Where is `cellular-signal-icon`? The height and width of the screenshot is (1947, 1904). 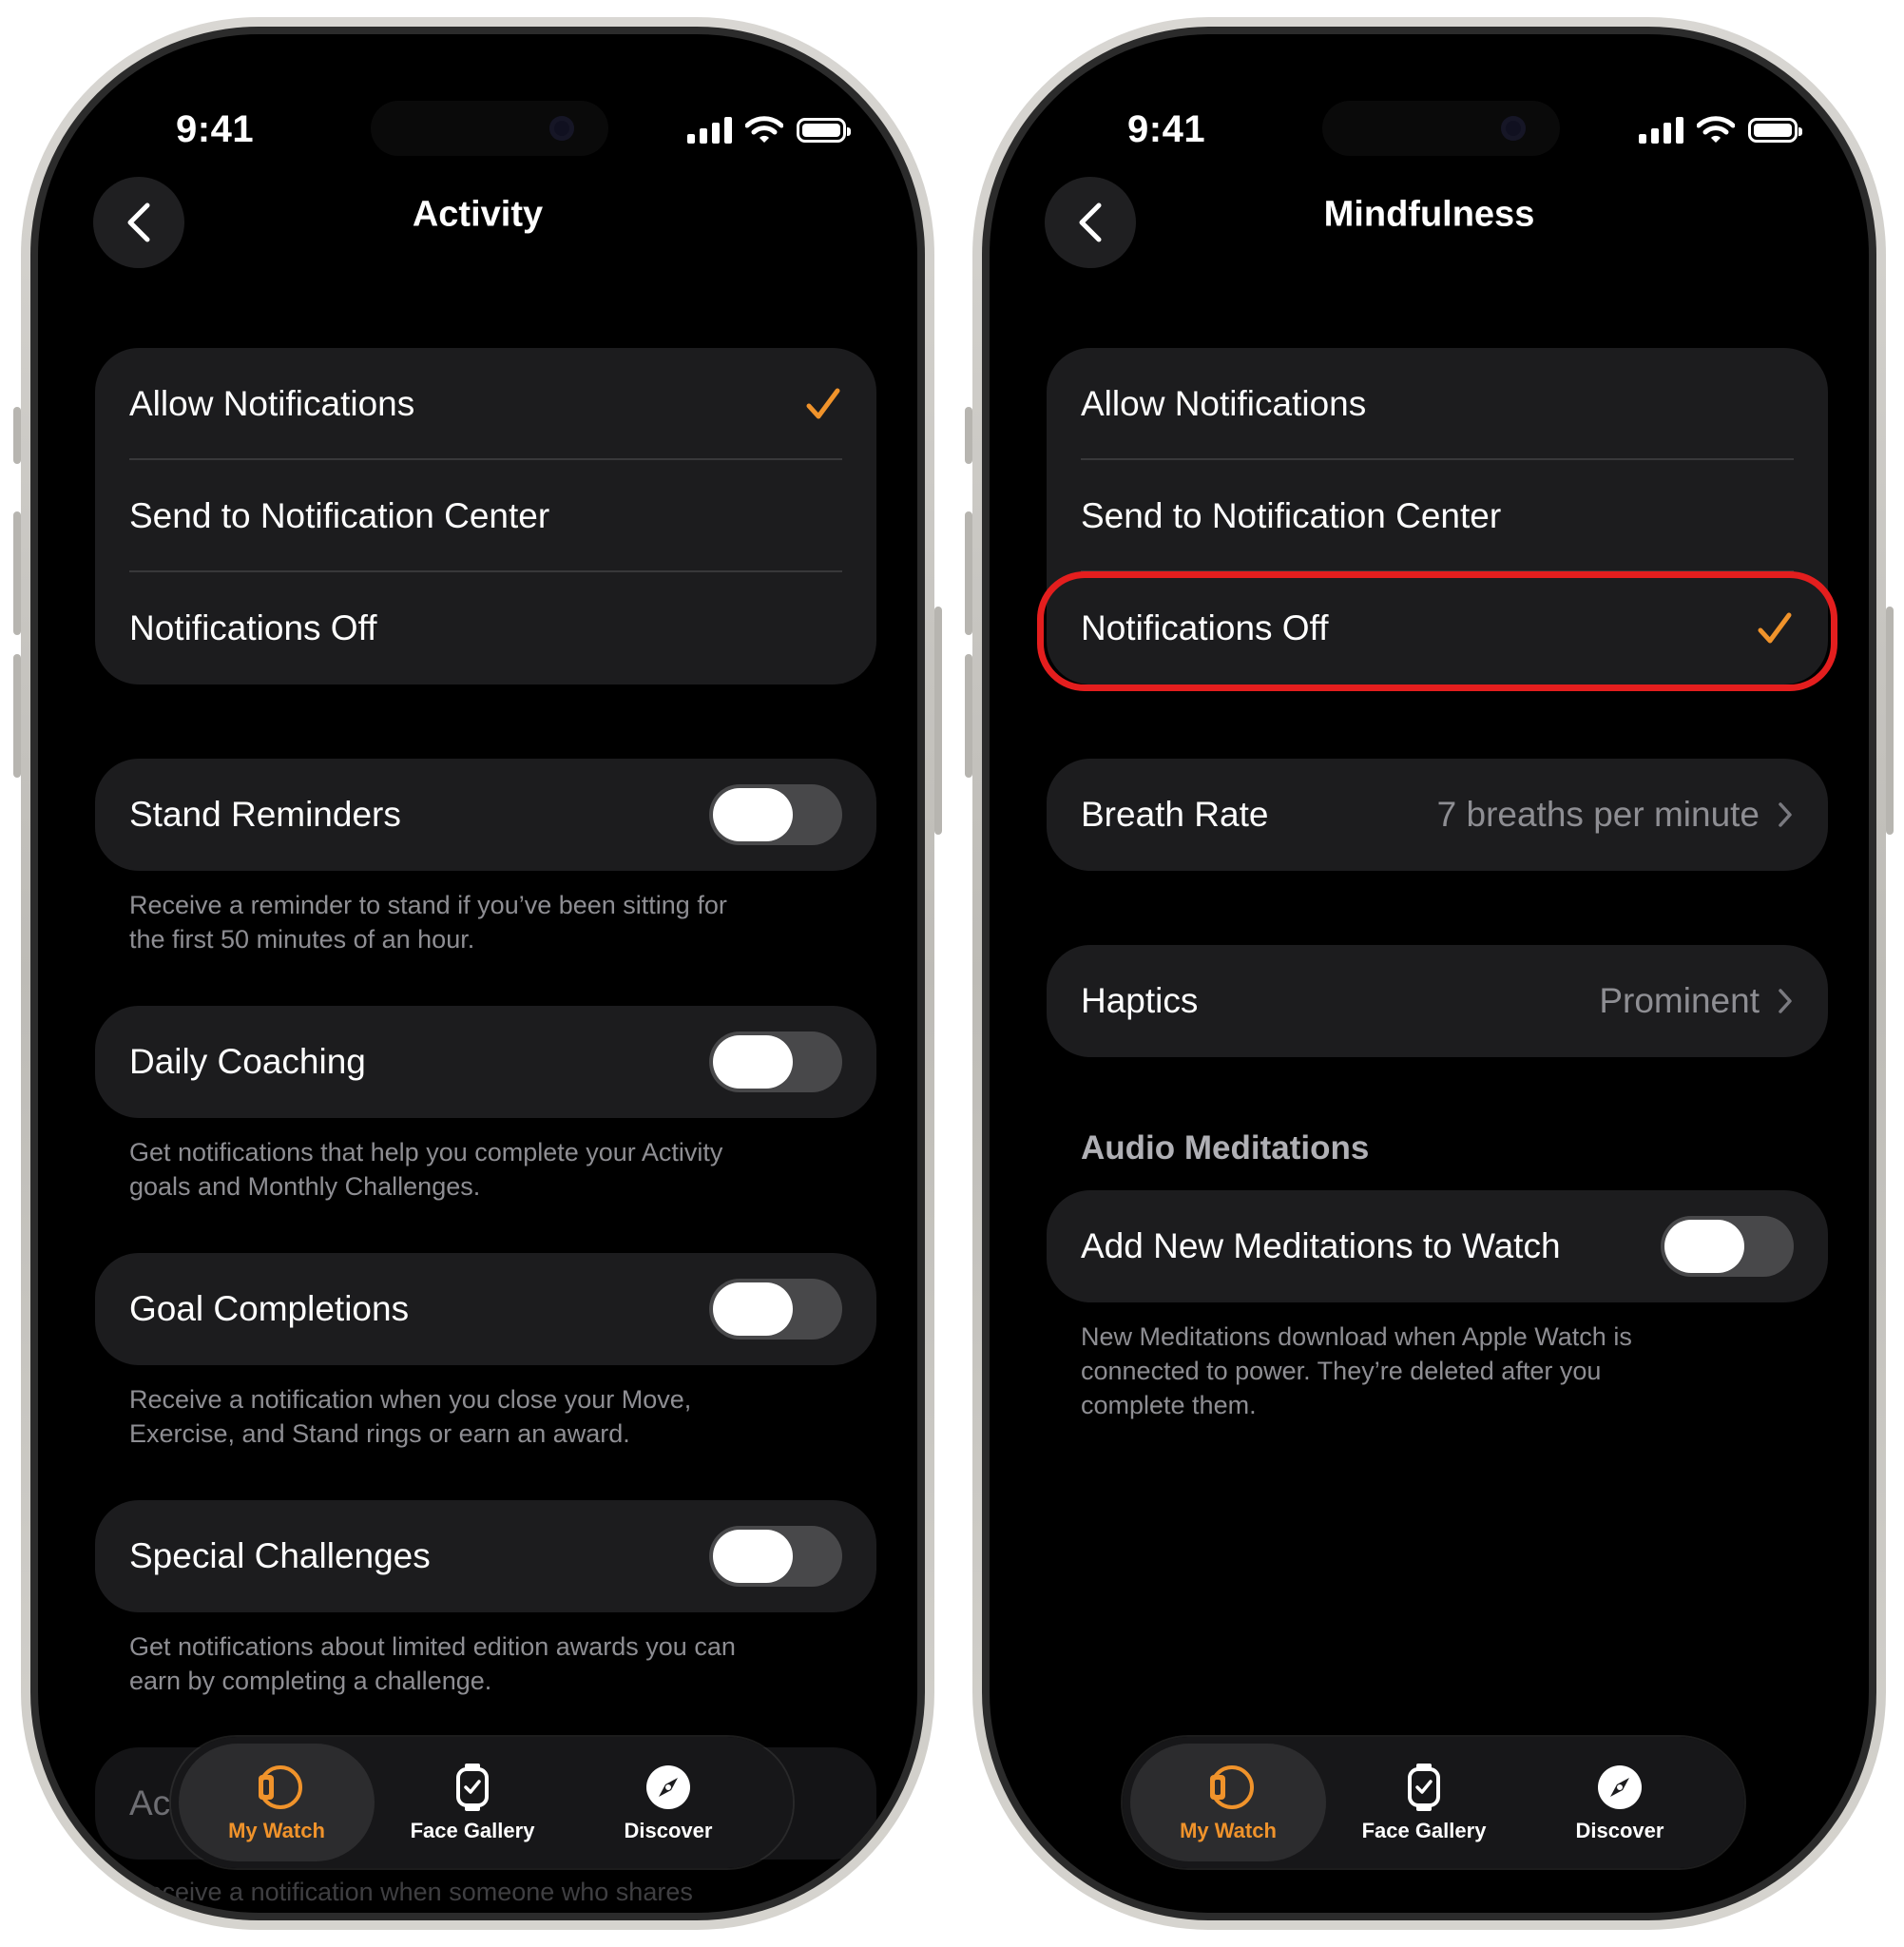 cellular-signal-icon is located at coordinates (1661, 130).